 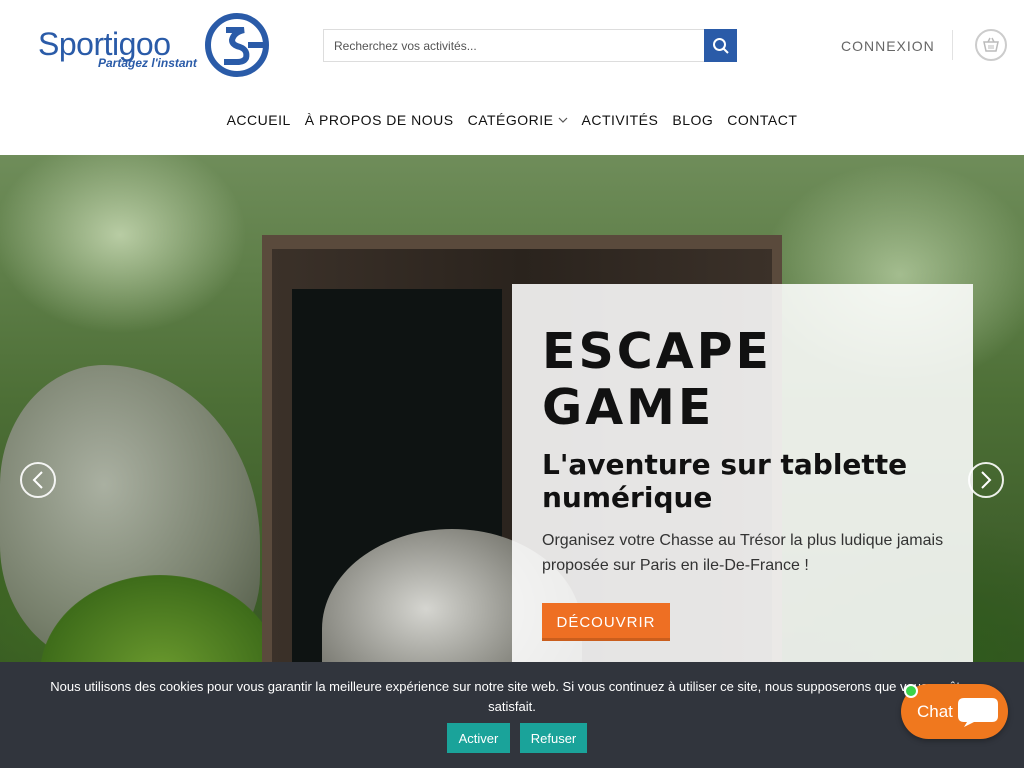 I want to click on chevron-left-icon, so click(x=37, y=480).